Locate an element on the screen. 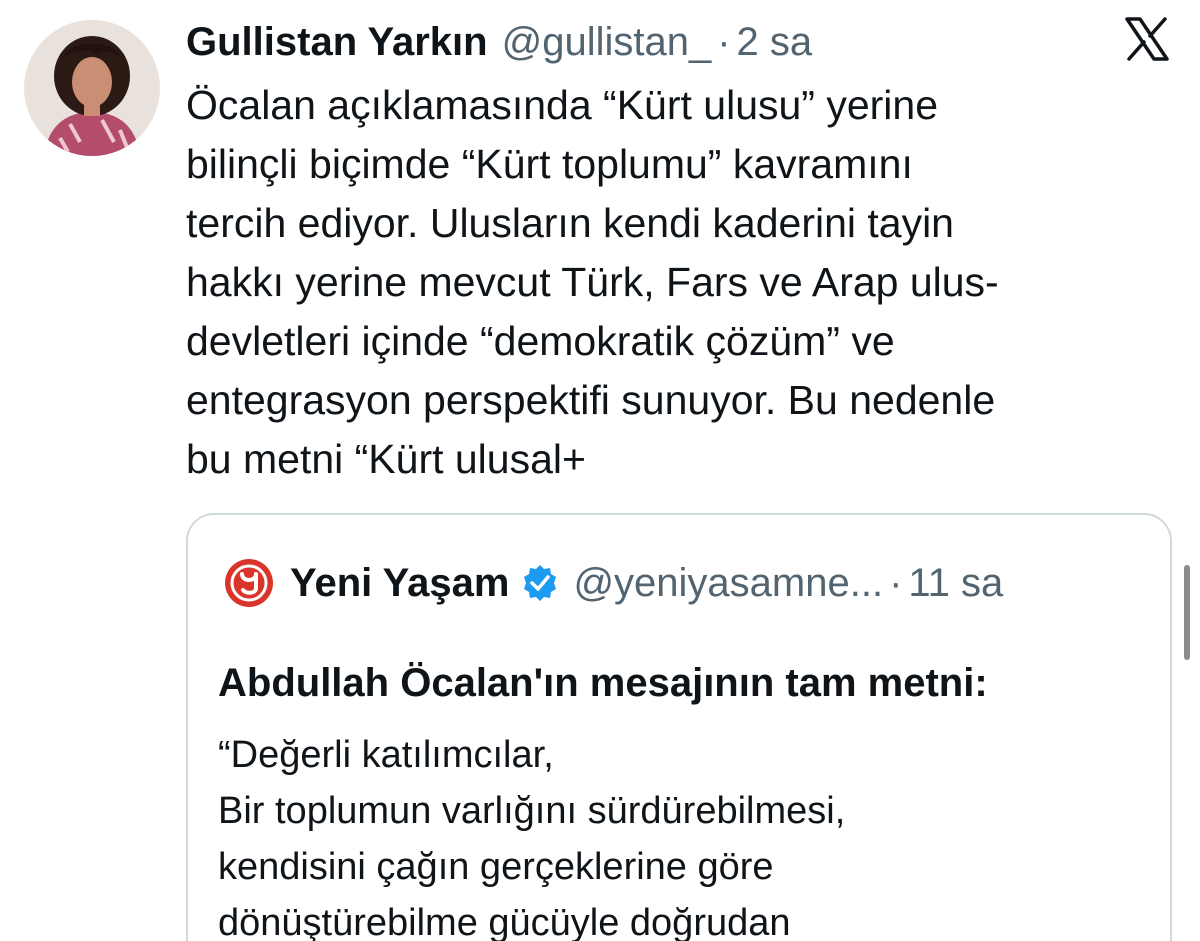  quoted-body-line: Bir toplumun varlığını sürdürebilmesi, is located at coordinates (532, 811).